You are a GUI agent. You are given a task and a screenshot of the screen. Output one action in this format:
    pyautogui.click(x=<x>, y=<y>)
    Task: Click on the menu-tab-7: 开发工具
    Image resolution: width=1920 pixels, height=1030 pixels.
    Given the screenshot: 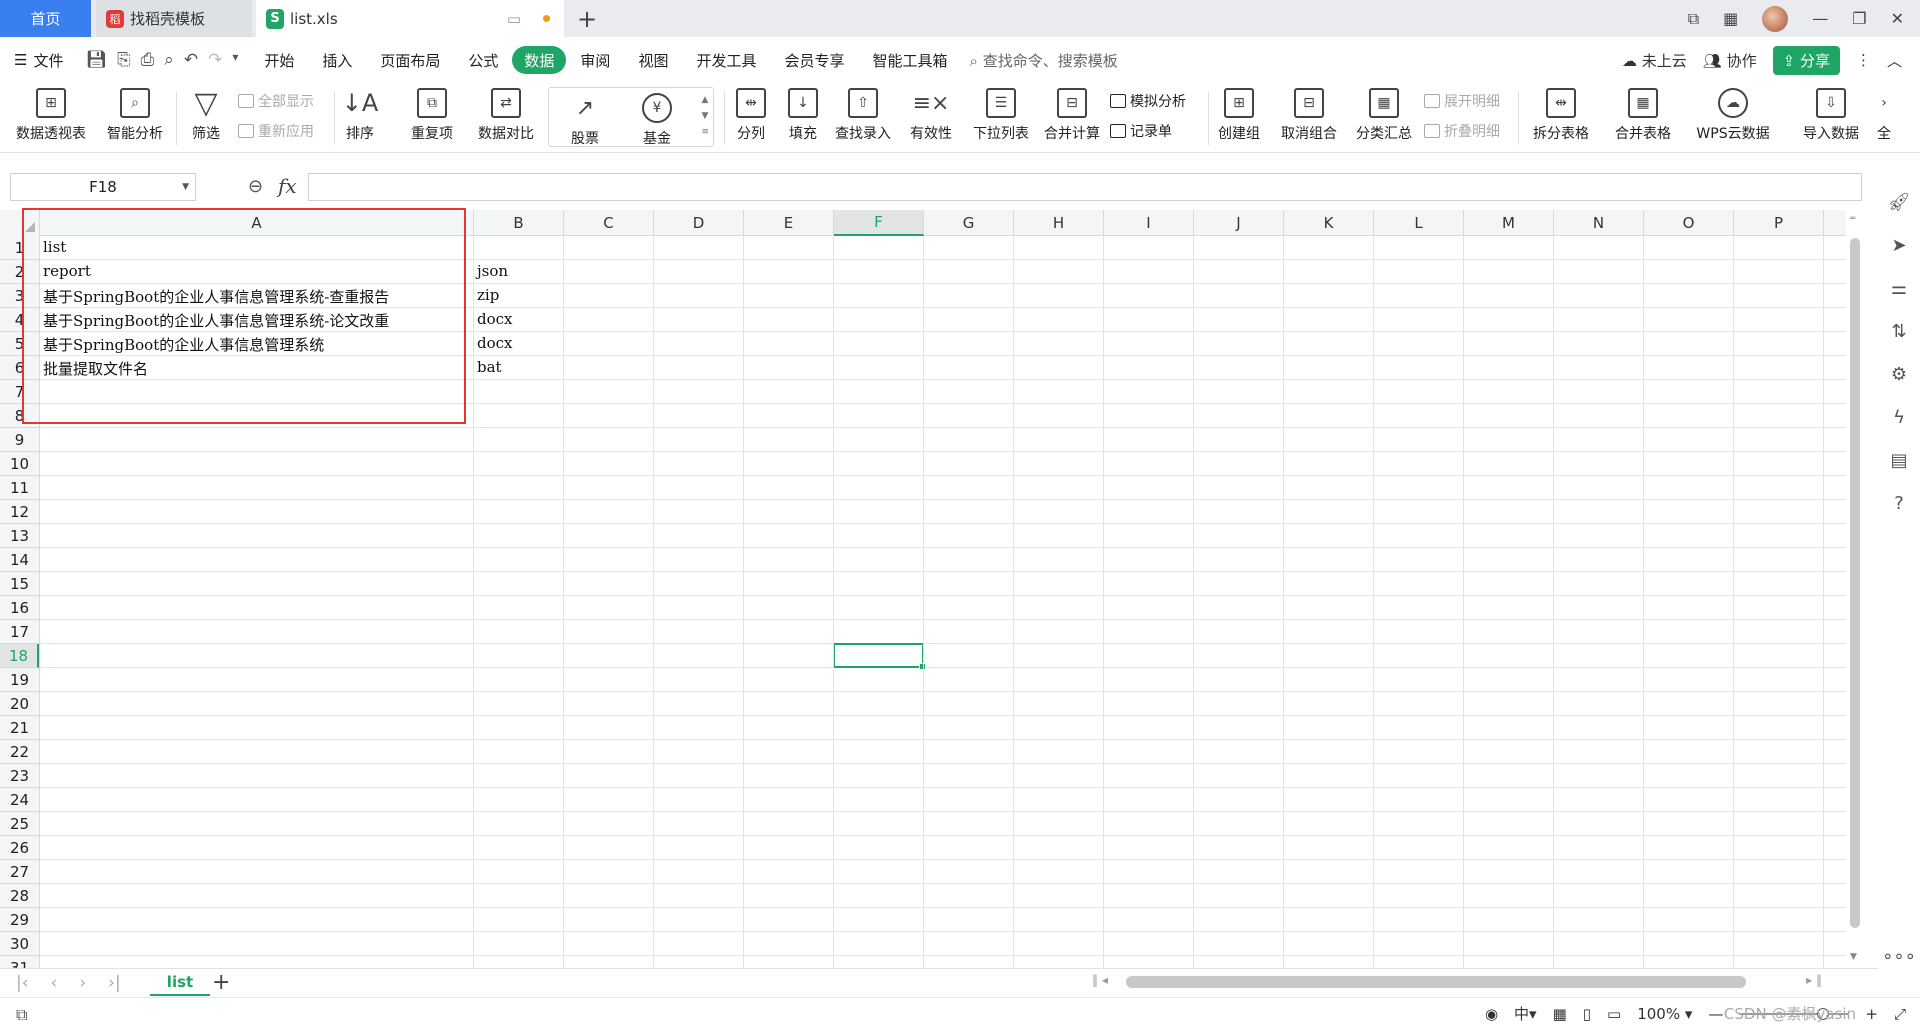 What is the action you would take?
    pyautogui.click(x=726, y=60)
    